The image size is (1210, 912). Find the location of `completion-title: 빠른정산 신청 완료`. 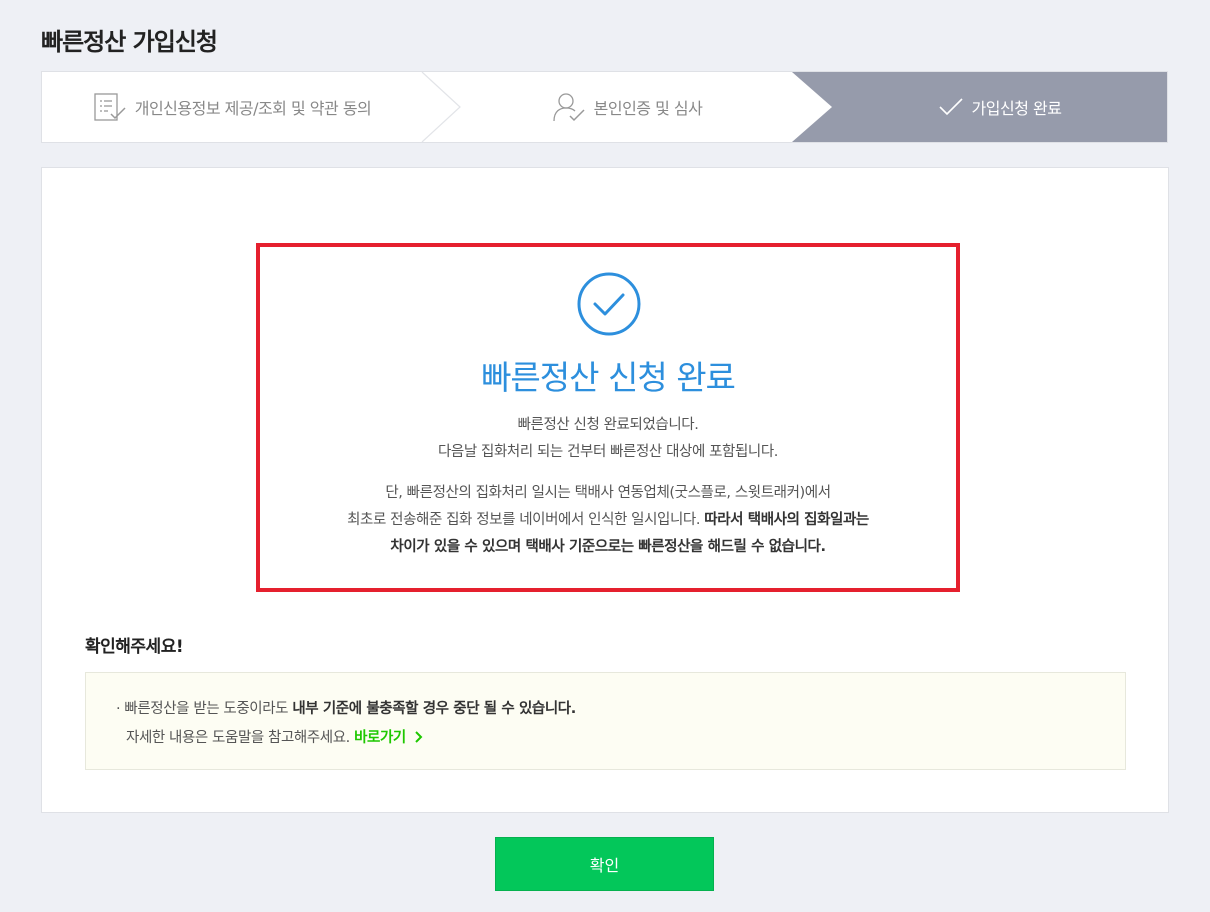

completion-title: 빠른정산 신청 완료 is located at coordinates (608, 377).